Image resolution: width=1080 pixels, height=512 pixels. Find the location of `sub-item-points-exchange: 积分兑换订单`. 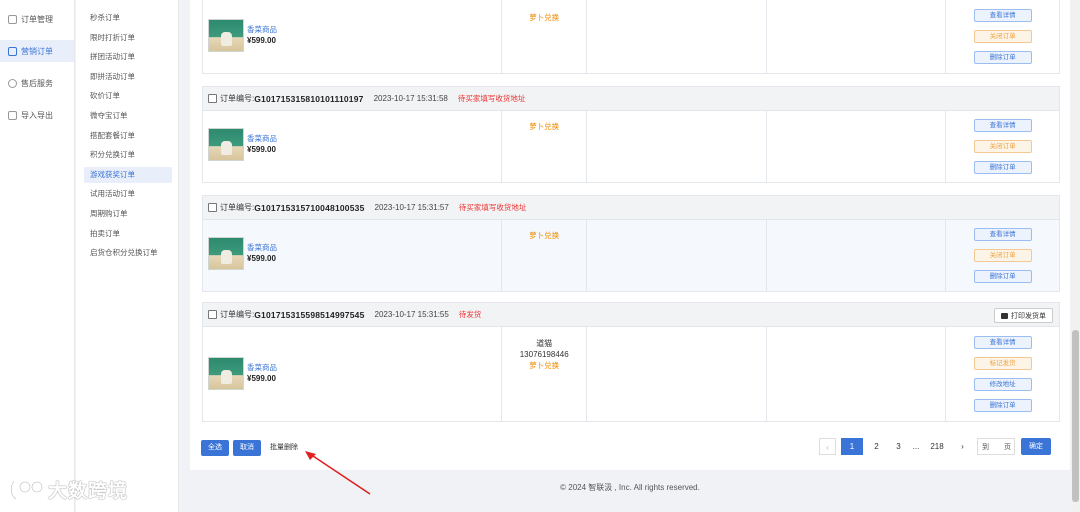

sub-item-points-exchange: 积分兑换订单 is located at coordinates (128, 155).